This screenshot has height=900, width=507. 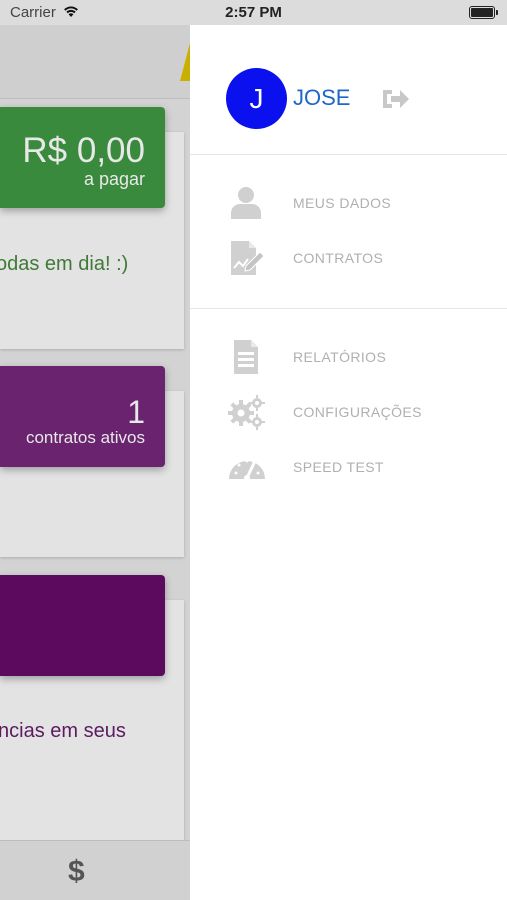 What do you see at coordinates (83, 150) in the screenshot?
I see `balance-amount: R$ 0,00` at bounding box center [83, 150].